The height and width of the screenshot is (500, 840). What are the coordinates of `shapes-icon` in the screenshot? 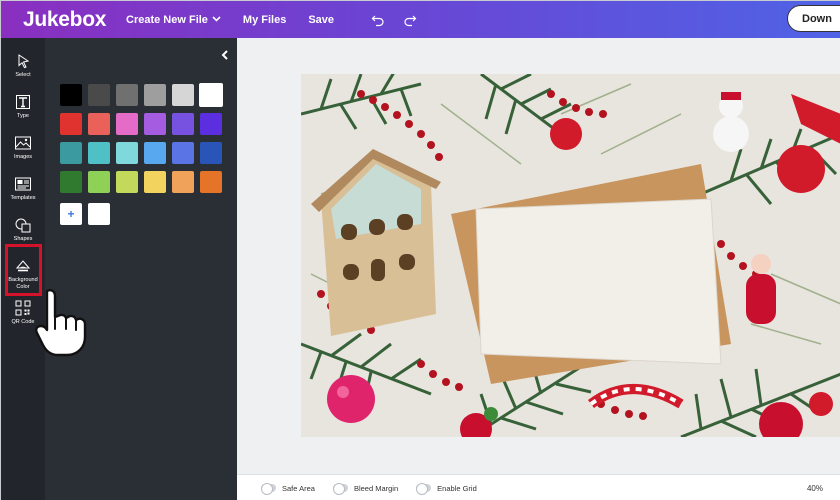 It's located at (23, 225).